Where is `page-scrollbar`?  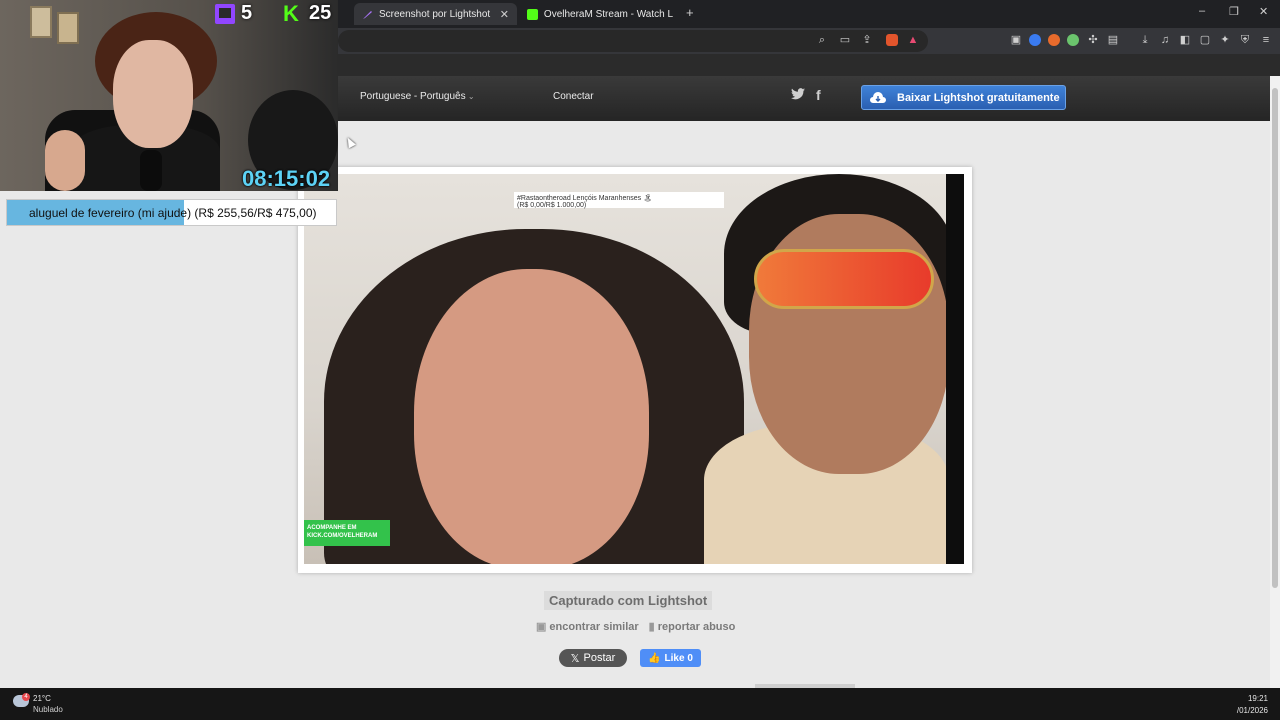
page-scrollbar is located at coordinates (1275, 382).